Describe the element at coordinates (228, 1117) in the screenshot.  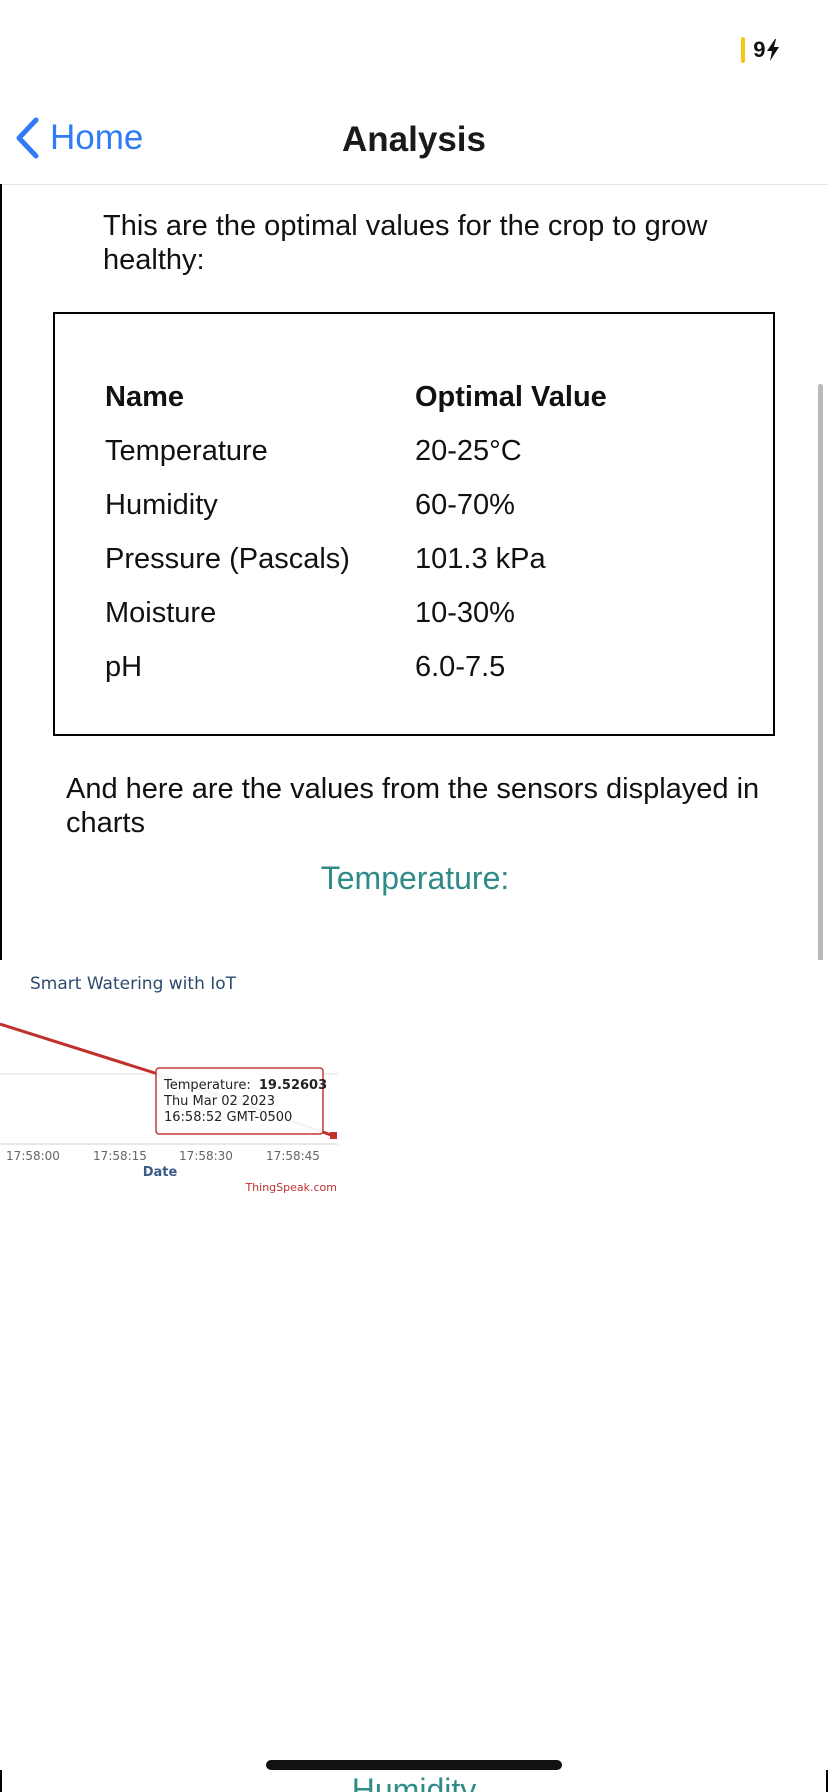
I see `tooltip-time: 16:58:52 GMT-0500` at that location.